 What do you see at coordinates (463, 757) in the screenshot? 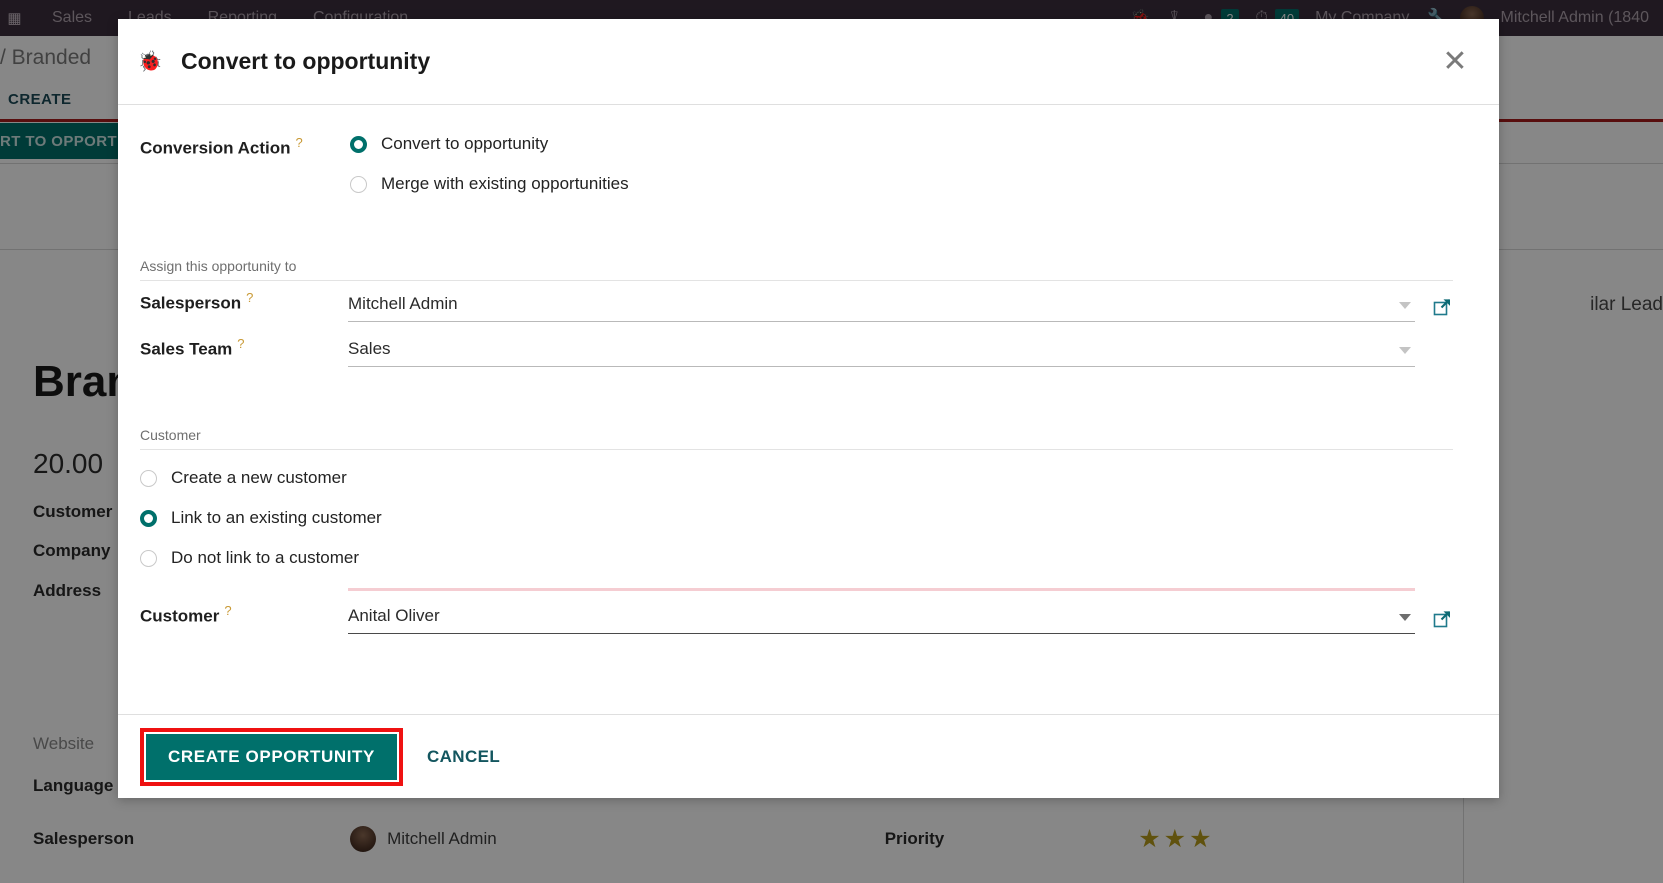
I see `cancel-button: CANCEL` at bounding box center [463, 757].